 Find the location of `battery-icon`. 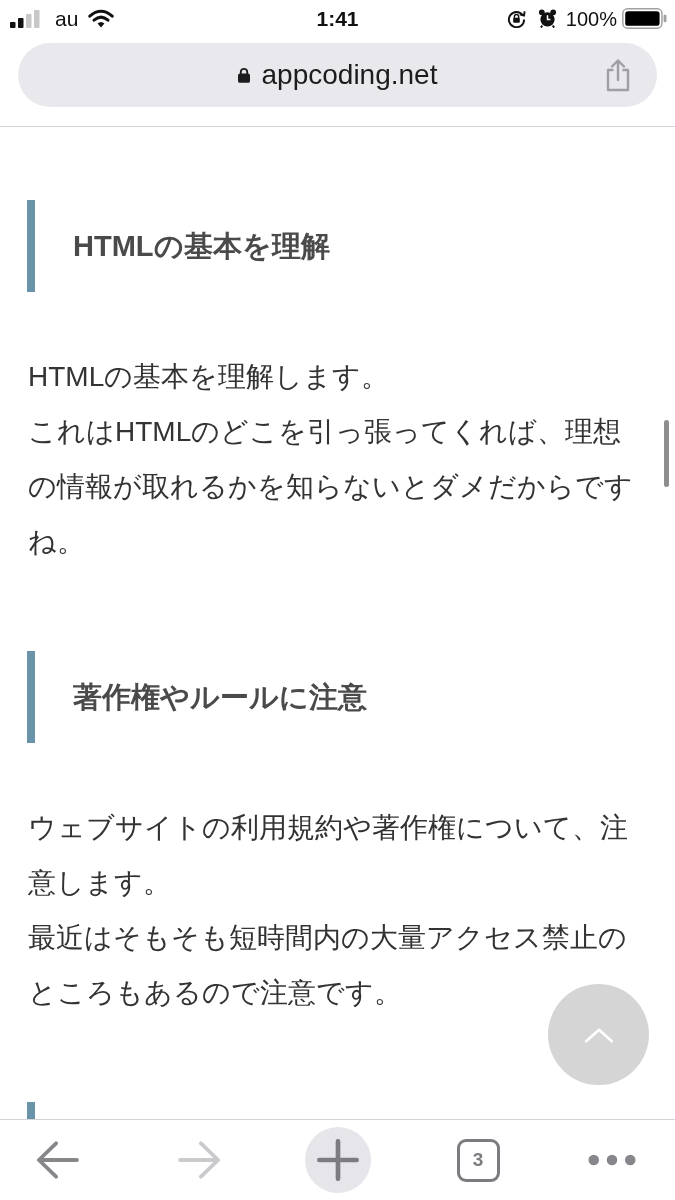

battery-icon is located at coordinates (644, 18).